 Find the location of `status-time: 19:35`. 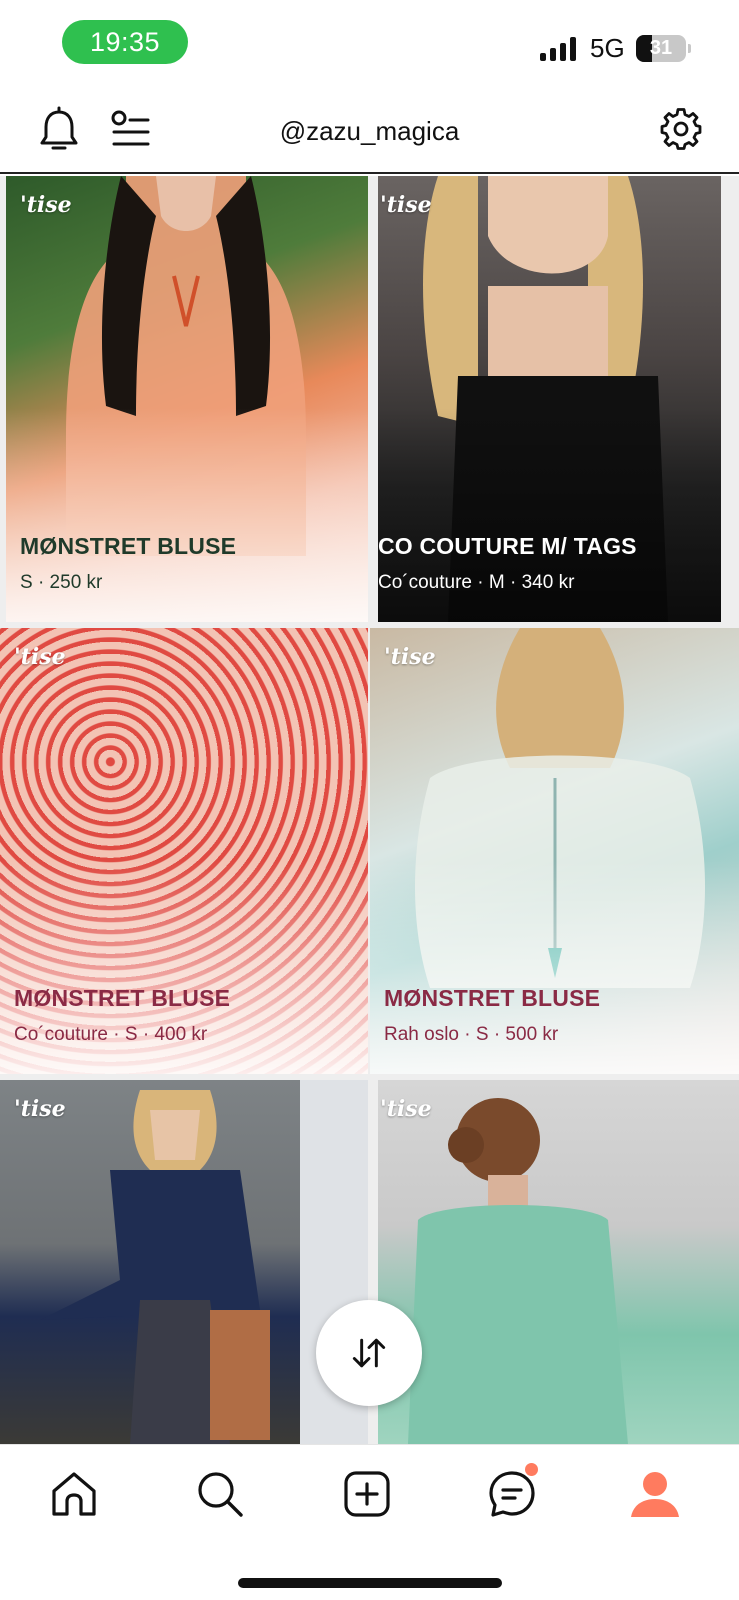

status-time: 19:35 is located at coordinates (125, 42).